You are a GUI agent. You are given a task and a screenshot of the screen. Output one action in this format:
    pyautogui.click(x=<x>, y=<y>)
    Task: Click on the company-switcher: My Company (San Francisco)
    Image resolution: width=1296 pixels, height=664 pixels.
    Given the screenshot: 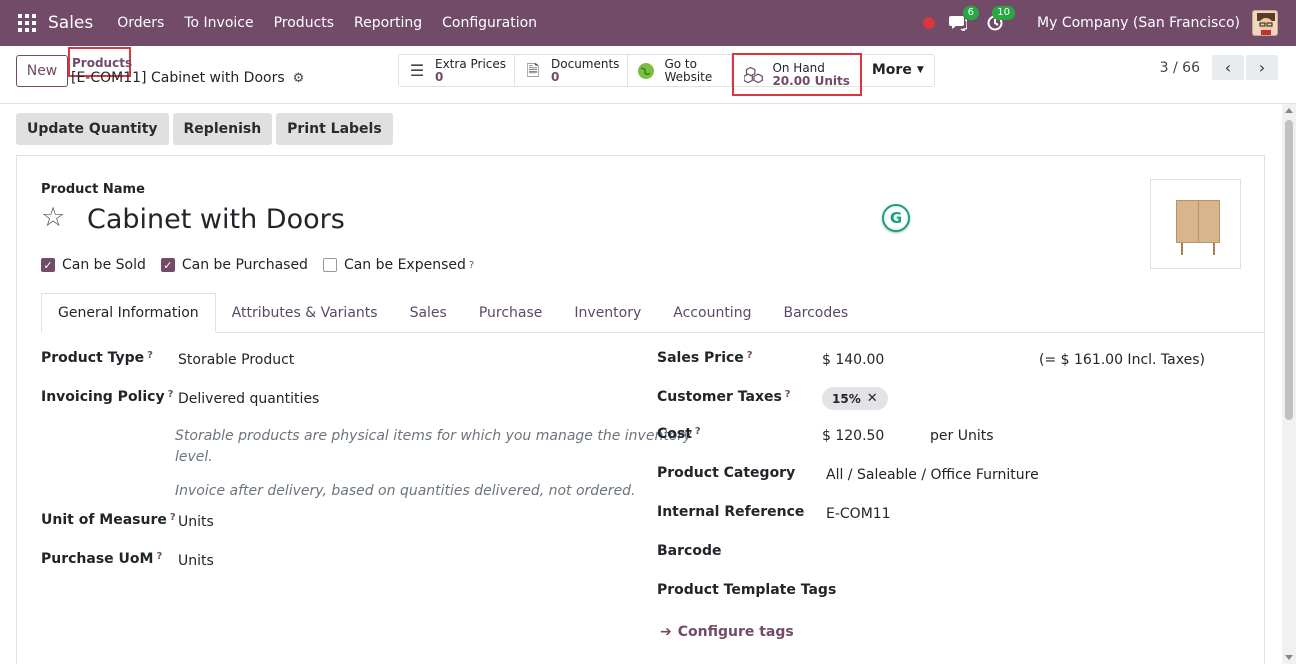 What is the action you would take?
    pyautogui.click(x=1138, y=23)
    